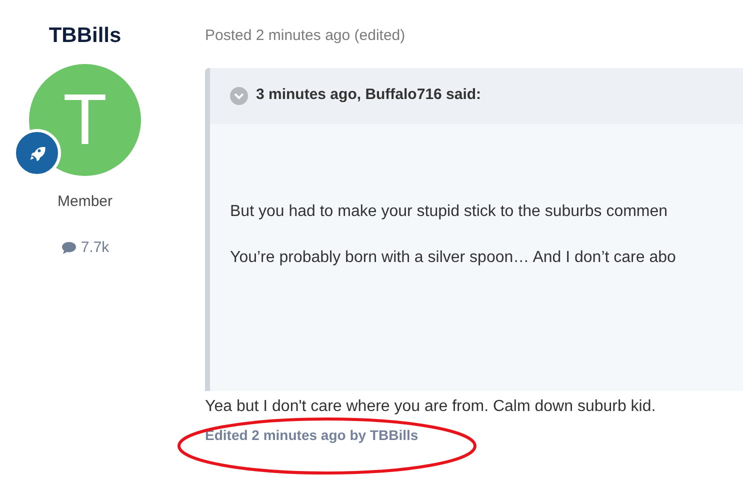  Describe the element at coordinates (369, 95) in the screenshot. I see `quote-citation: 3 minutes ago, Buffalo716 said:` at that location.